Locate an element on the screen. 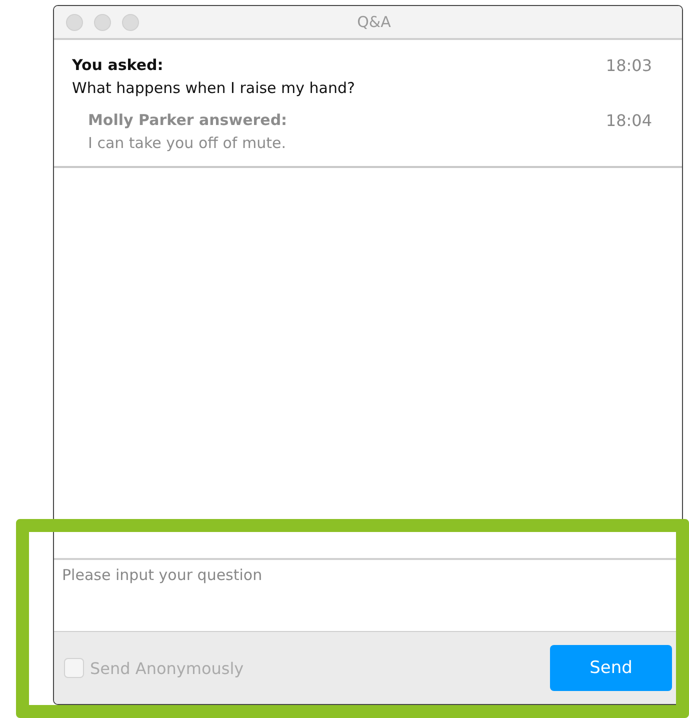 The height and width of the screenshot is (718, 689). close-window-icon is located at coordinates (74, 22).